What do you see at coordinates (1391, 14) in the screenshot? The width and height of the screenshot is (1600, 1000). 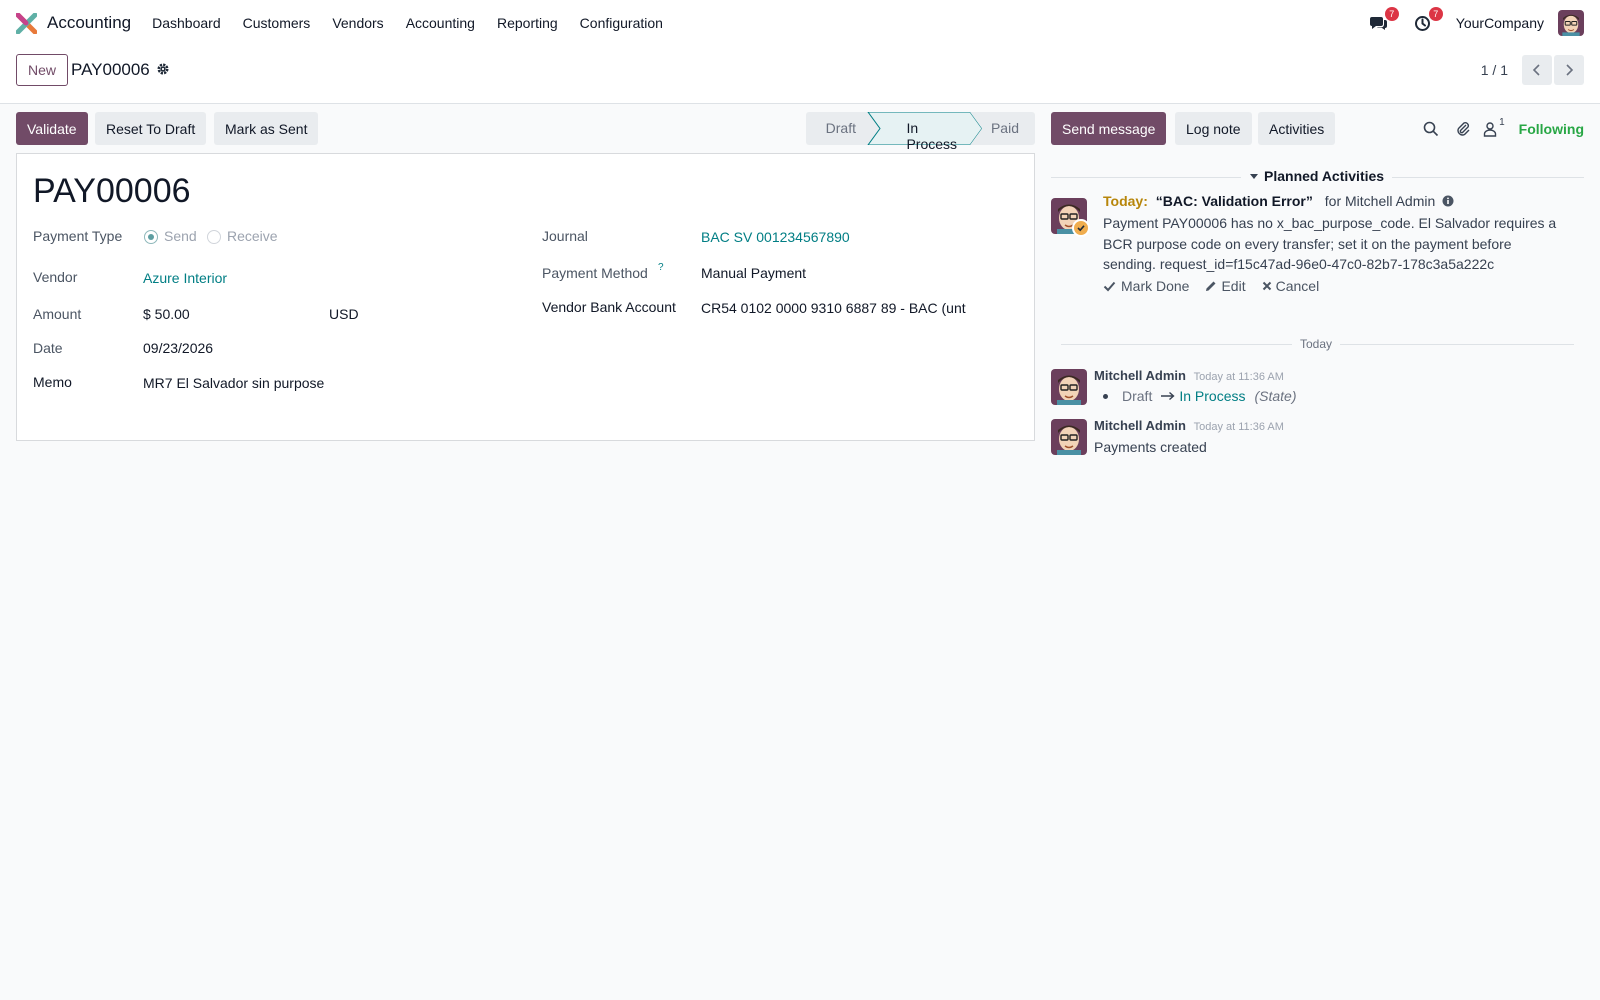 I see `messages-badge: 7` at bounding box center [1391, 14].